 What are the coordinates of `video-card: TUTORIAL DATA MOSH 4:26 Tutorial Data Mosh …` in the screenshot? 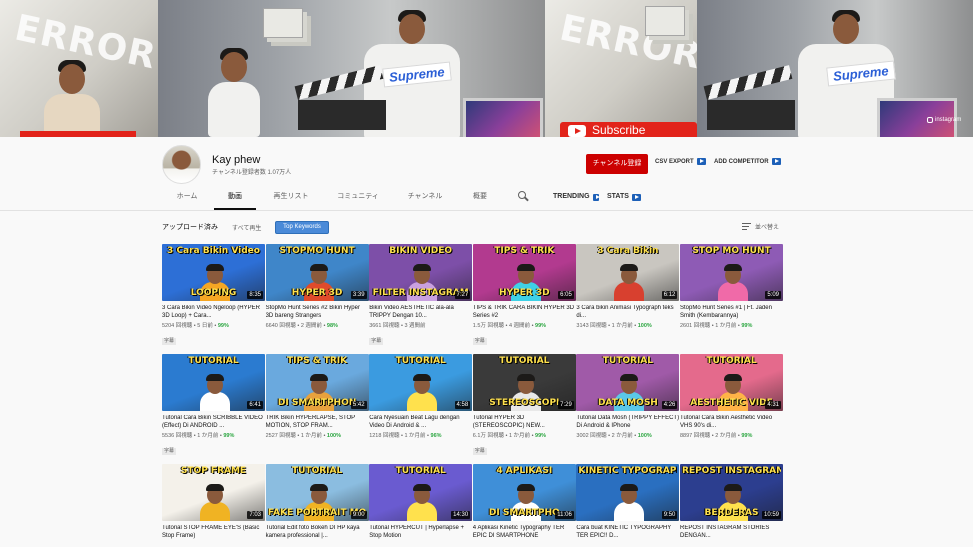 It's located at (628, 396).